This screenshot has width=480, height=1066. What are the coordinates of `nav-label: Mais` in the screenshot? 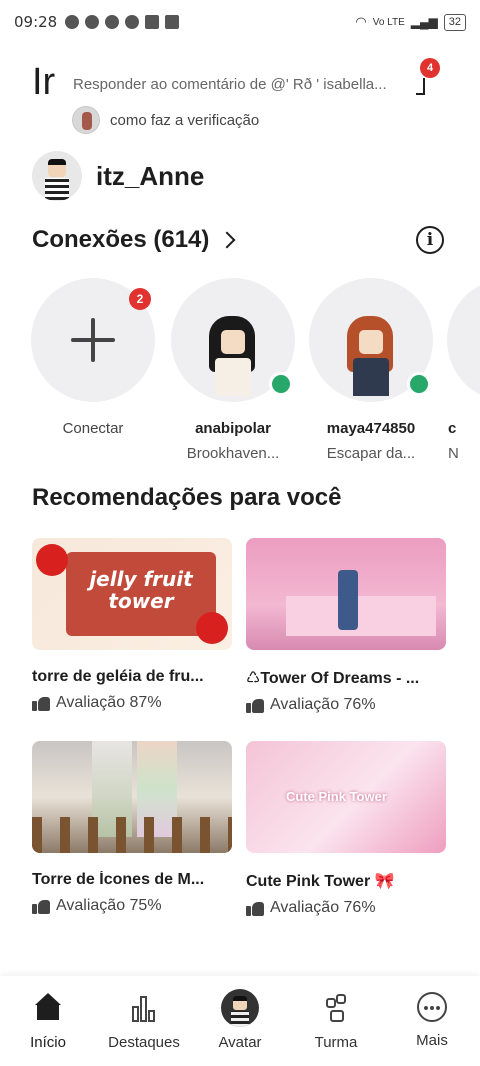 It's located at (432, 1040).